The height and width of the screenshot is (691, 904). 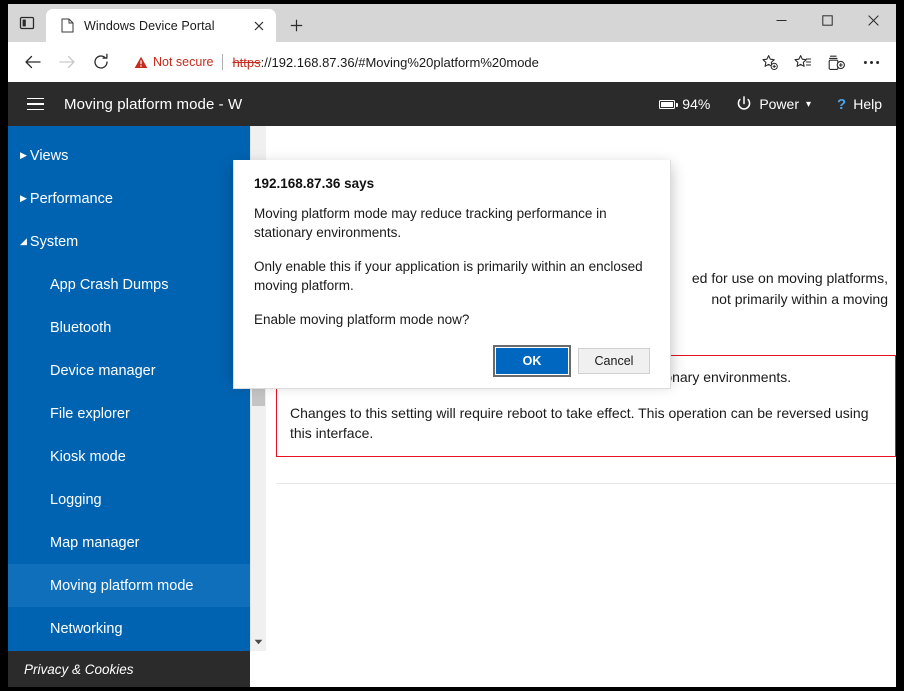 I want to click on battery-status: 94%, so click(x=684, y=104).